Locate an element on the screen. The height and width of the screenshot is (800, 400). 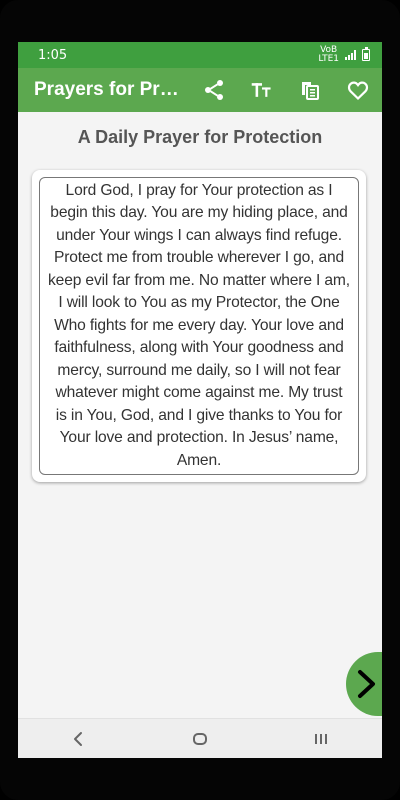
status-icons: VoB LTE1 is located at coordinates (344, 55).